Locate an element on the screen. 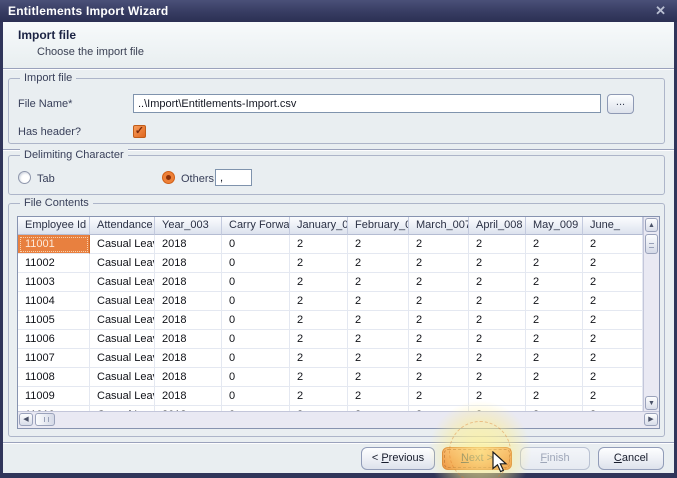 The height and width of the screenshot is (478, 677). horizontal-scroll-thumb is located at coordinates (45, 419).